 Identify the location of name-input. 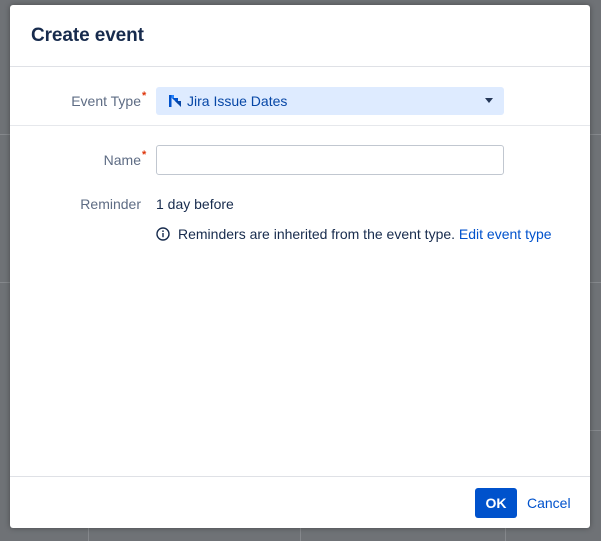
(330, 160).